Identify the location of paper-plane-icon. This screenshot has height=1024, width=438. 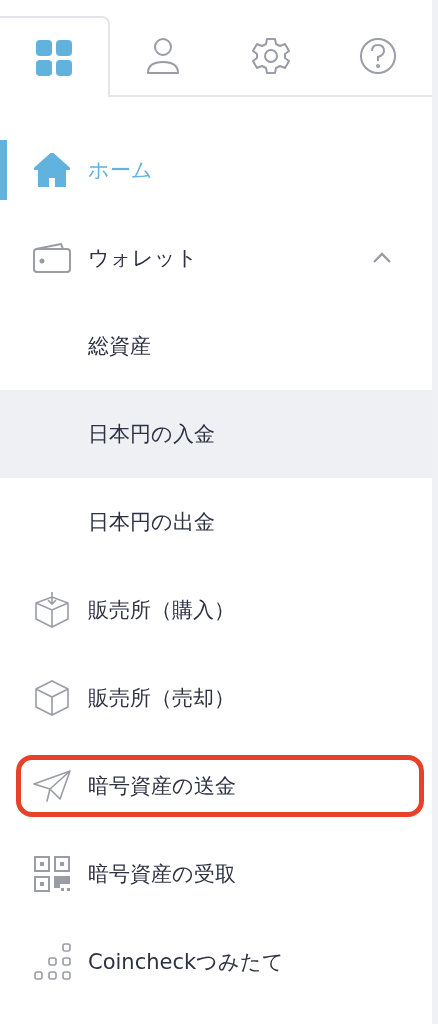
(52, 786).